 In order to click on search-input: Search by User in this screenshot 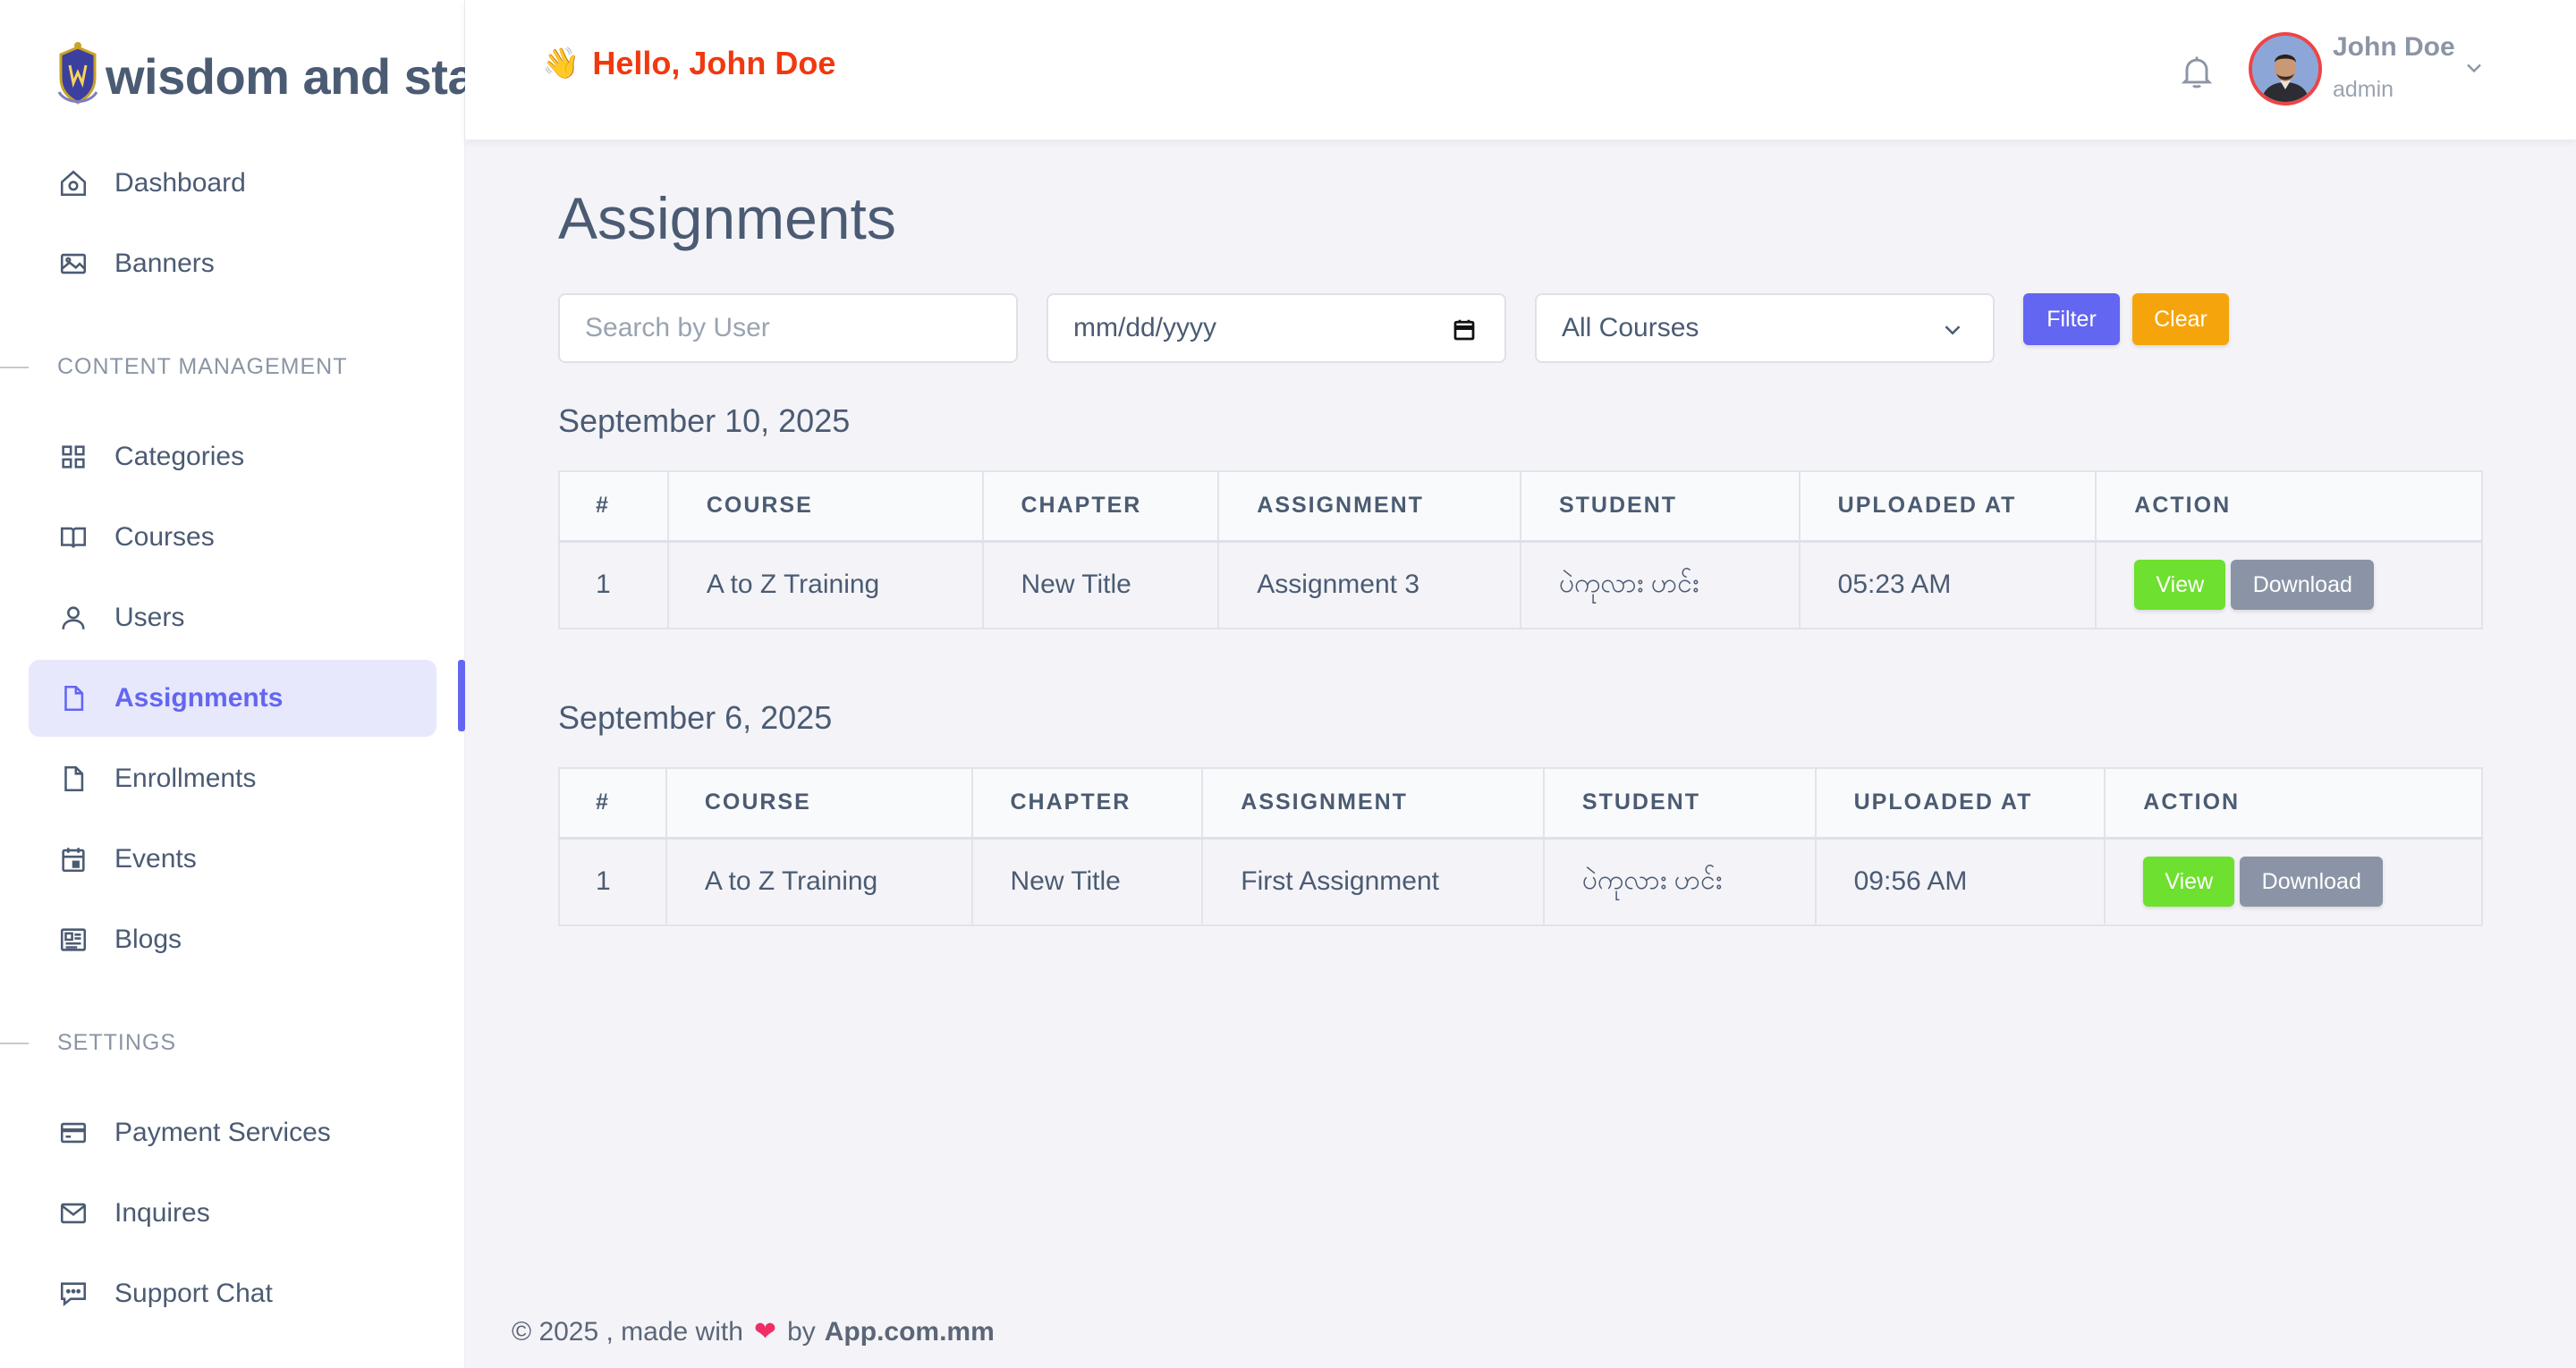, I will do `click(788, 328)`.